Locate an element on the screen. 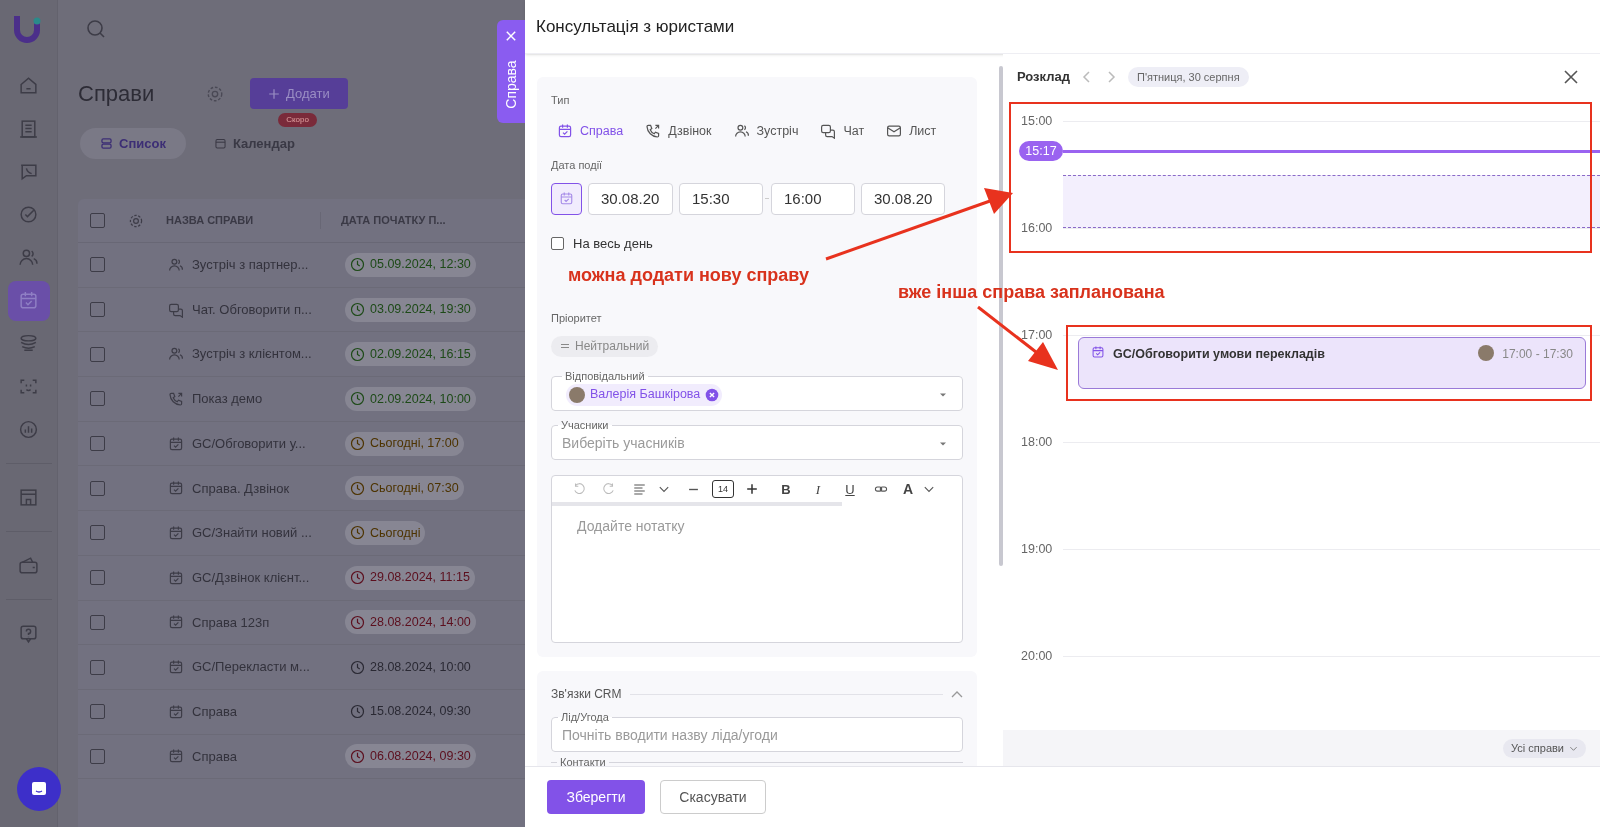  type-option: Зустріч is located at coordinates (766, 131).